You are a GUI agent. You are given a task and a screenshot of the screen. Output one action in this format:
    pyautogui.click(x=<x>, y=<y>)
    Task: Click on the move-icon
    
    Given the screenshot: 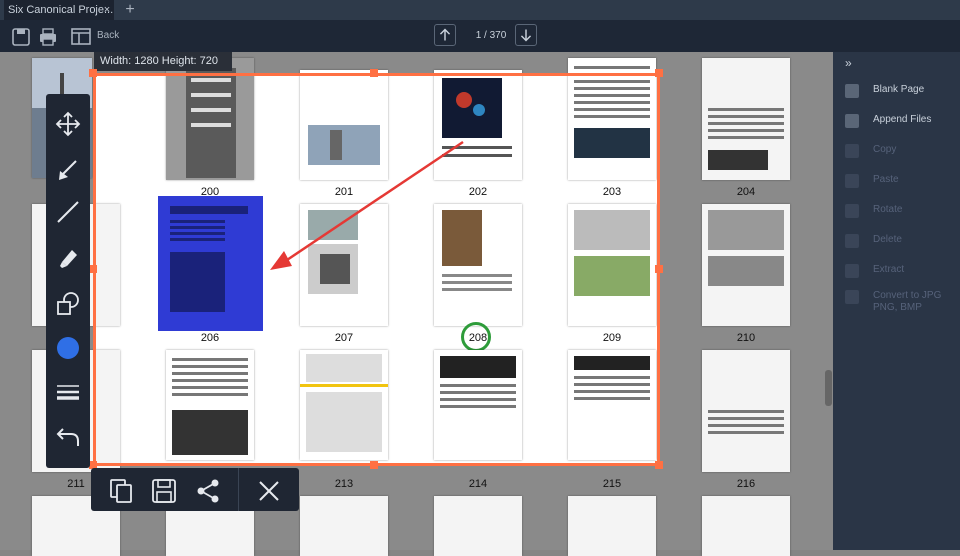 What is the action you would take?
    pyautogui.click(x=68, y=124)
    